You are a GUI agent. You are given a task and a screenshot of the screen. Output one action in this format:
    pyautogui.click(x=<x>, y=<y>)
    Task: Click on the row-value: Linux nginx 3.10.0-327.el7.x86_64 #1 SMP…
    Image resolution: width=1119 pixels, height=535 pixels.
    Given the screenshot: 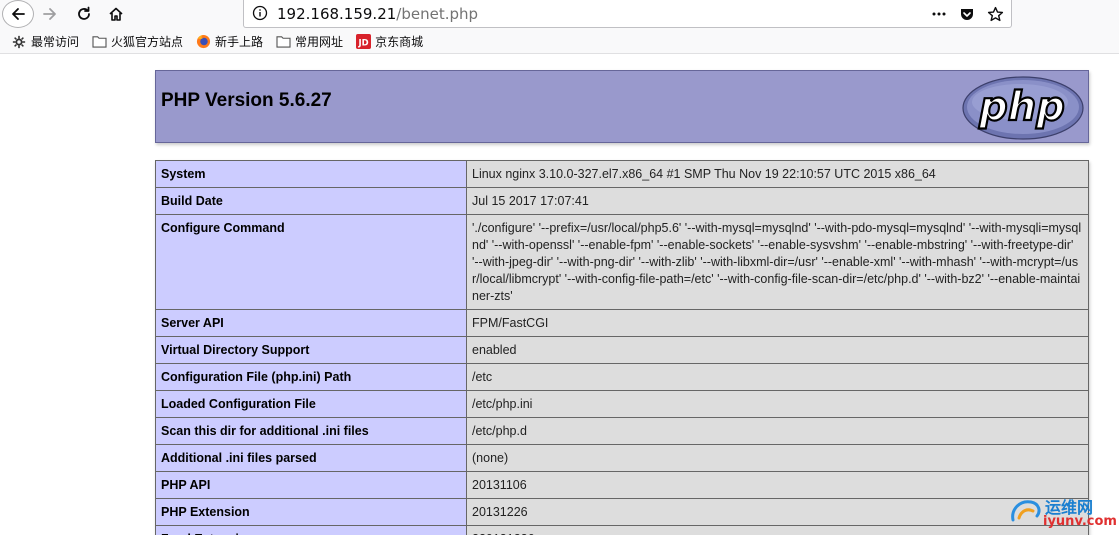 What is the action you would take?
    pyautogui.click(x=777, y=174)
    